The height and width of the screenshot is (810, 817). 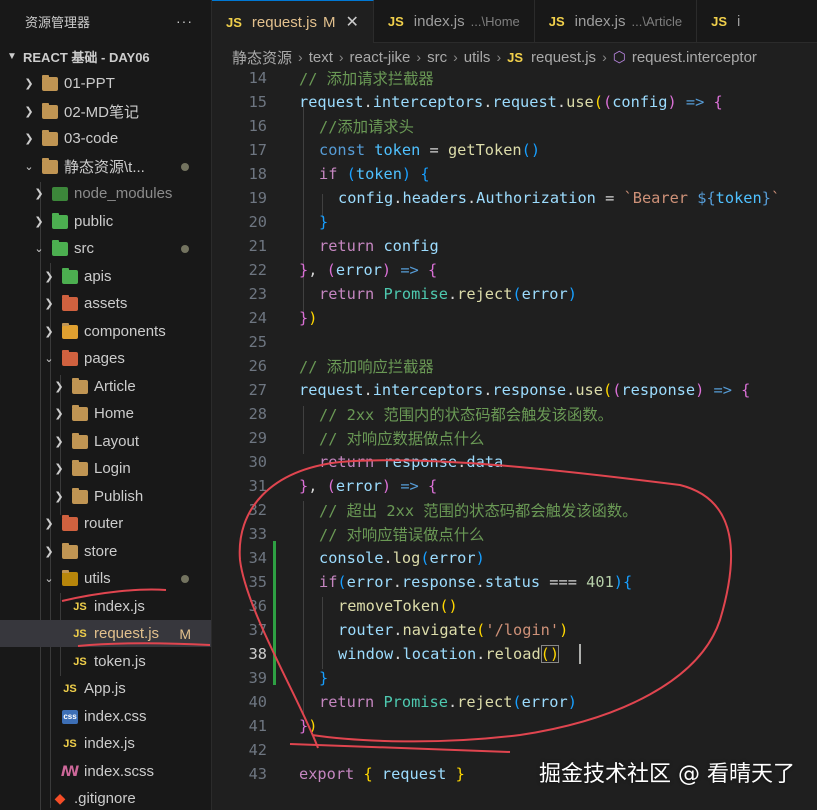 What do you see at coordinates (766, 198) in the screenshot?
I see `token: }` at bounding box center [766, 198].